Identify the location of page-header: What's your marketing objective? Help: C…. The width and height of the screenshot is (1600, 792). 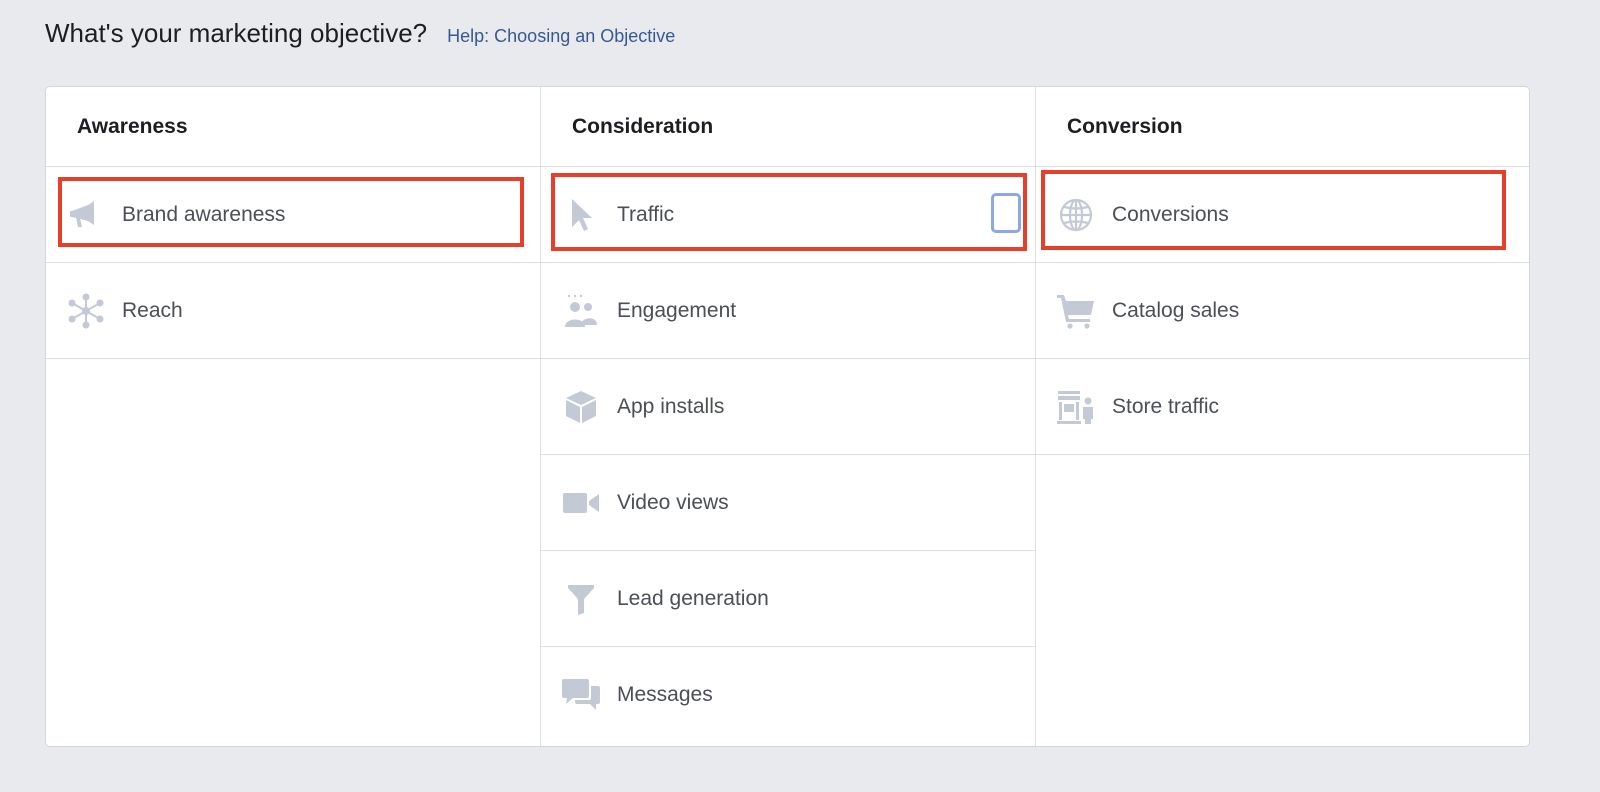
(360, 33).